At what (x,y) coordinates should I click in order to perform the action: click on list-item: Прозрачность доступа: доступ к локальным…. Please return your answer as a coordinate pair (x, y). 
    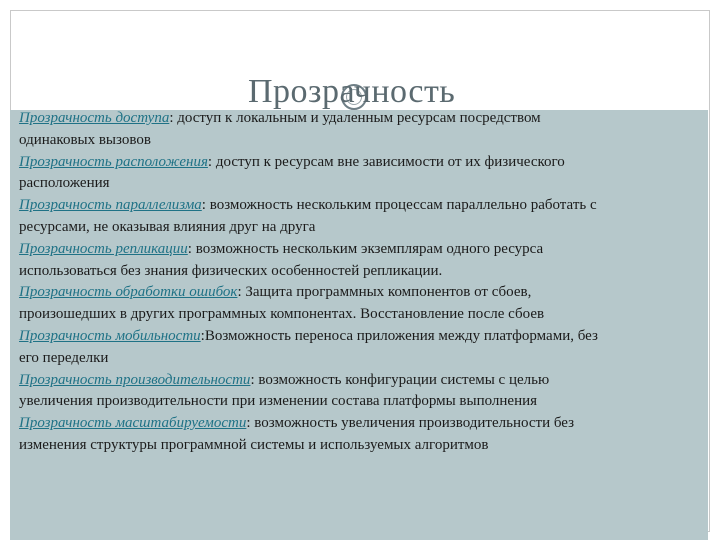
    Looking at the image, I should click on (309, 130).